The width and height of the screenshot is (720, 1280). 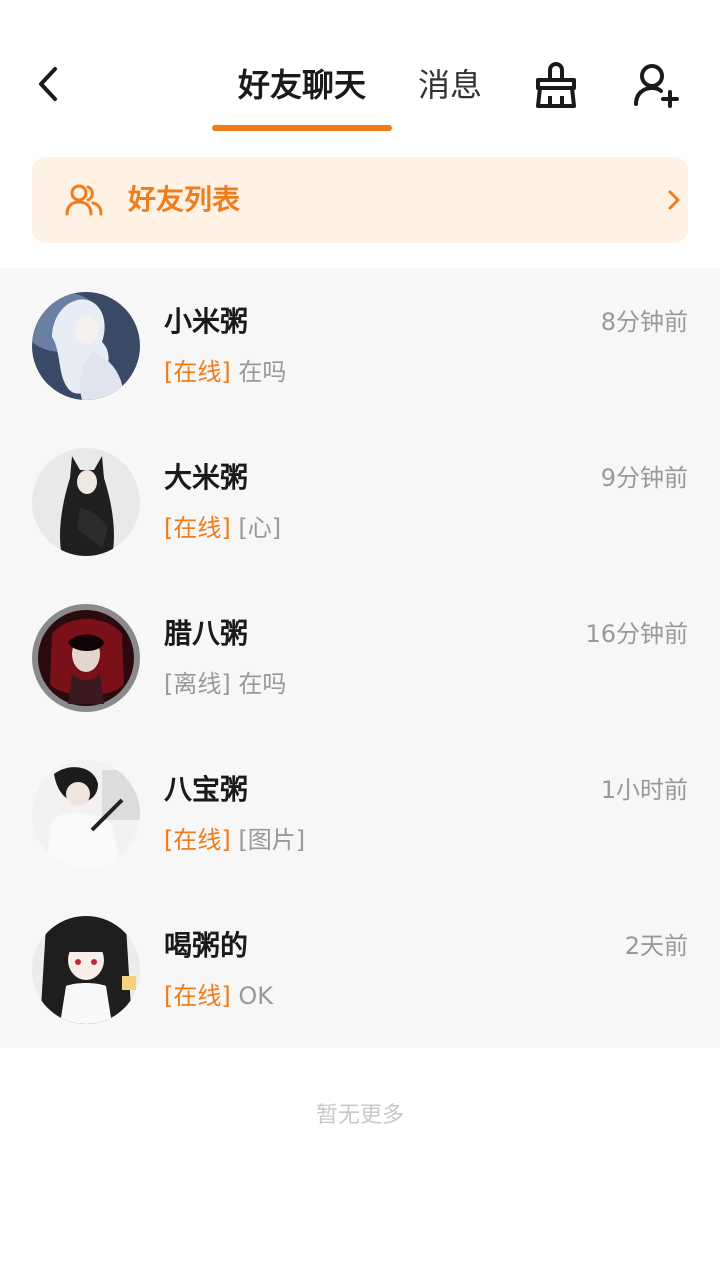 I want to click on back-button, so click(x=48, y=84).